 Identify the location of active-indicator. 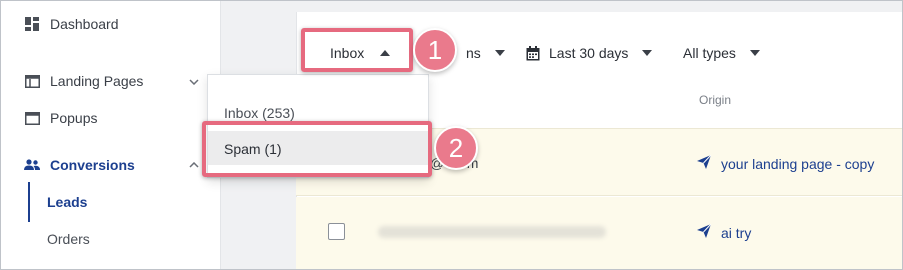
(29, 202).